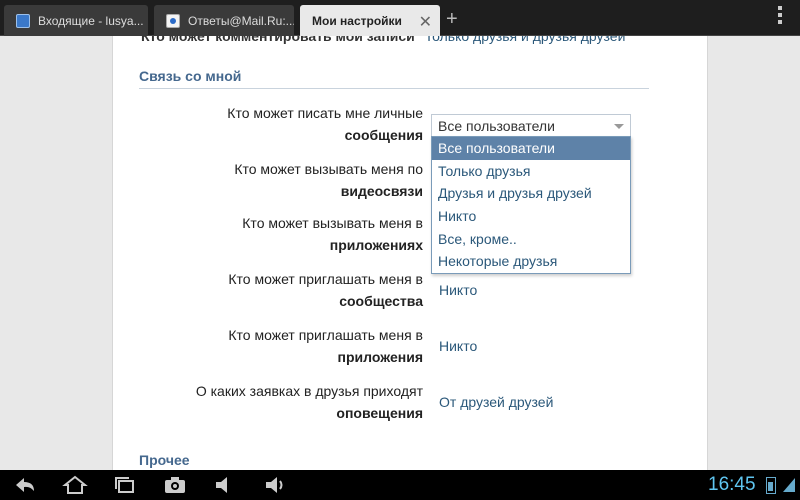 This screenshot has width=800, height=500. Describe the element at coordinates (400, 485) in the screenshot. I see `android-system-bar: 16:45` at that location.